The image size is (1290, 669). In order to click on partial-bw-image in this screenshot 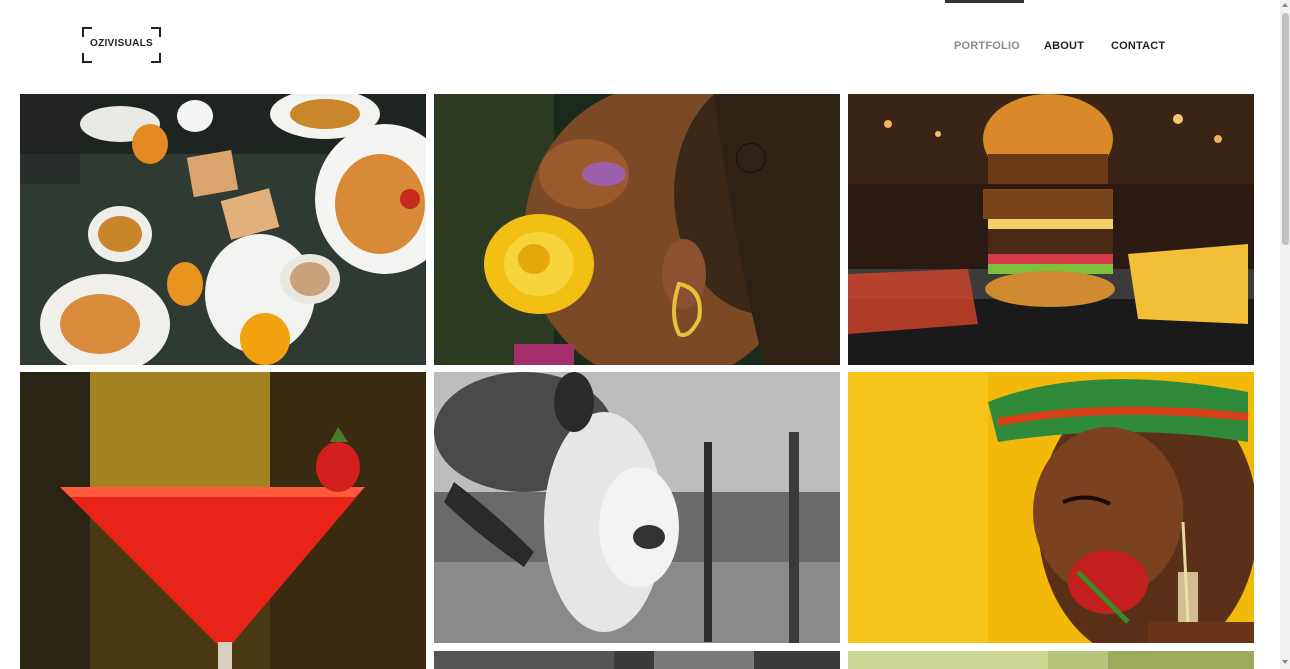, I will do `click(637, 660)`.